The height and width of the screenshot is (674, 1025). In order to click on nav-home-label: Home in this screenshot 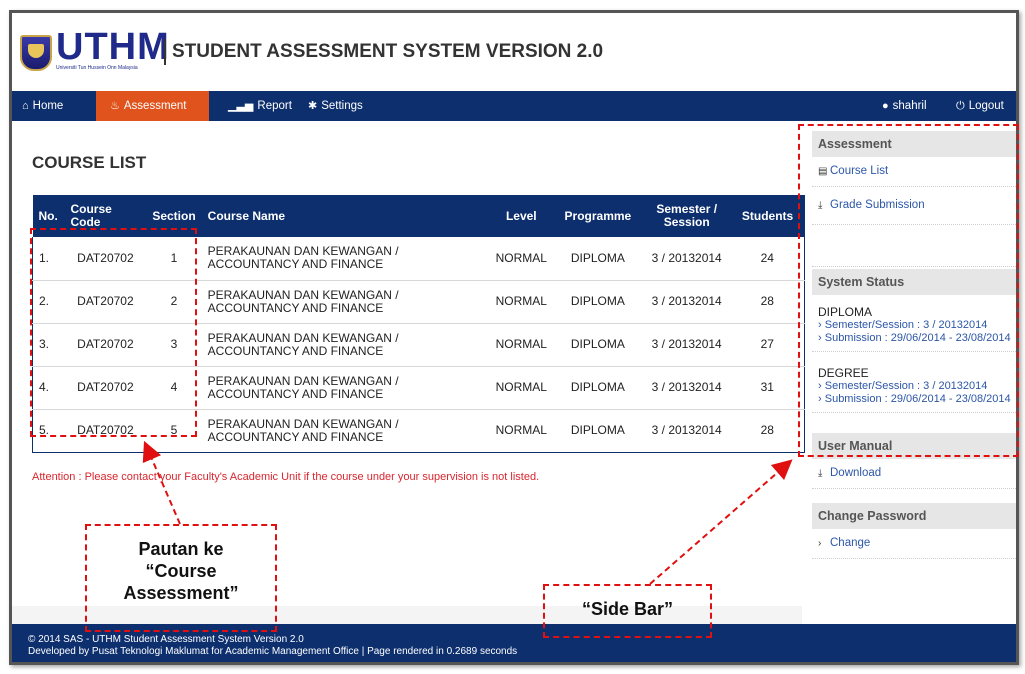, I will do `click(48, 106)`.